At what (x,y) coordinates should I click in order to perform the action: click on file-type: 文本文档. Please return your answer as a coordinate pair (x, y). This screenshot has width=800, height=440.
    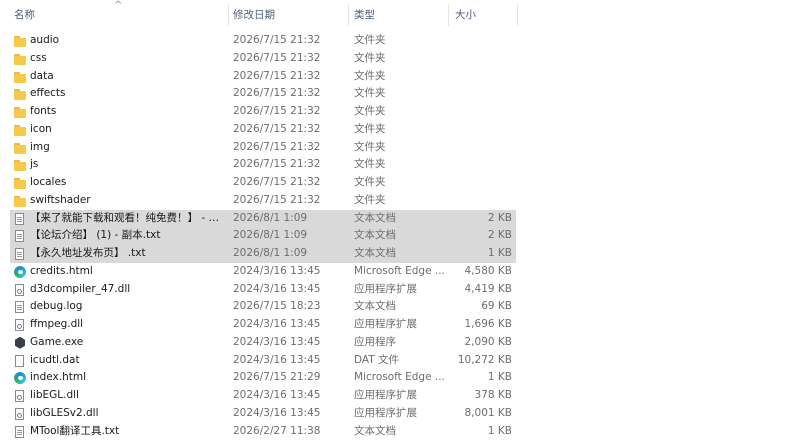
    Looking at the image, I should click on (400, 307).